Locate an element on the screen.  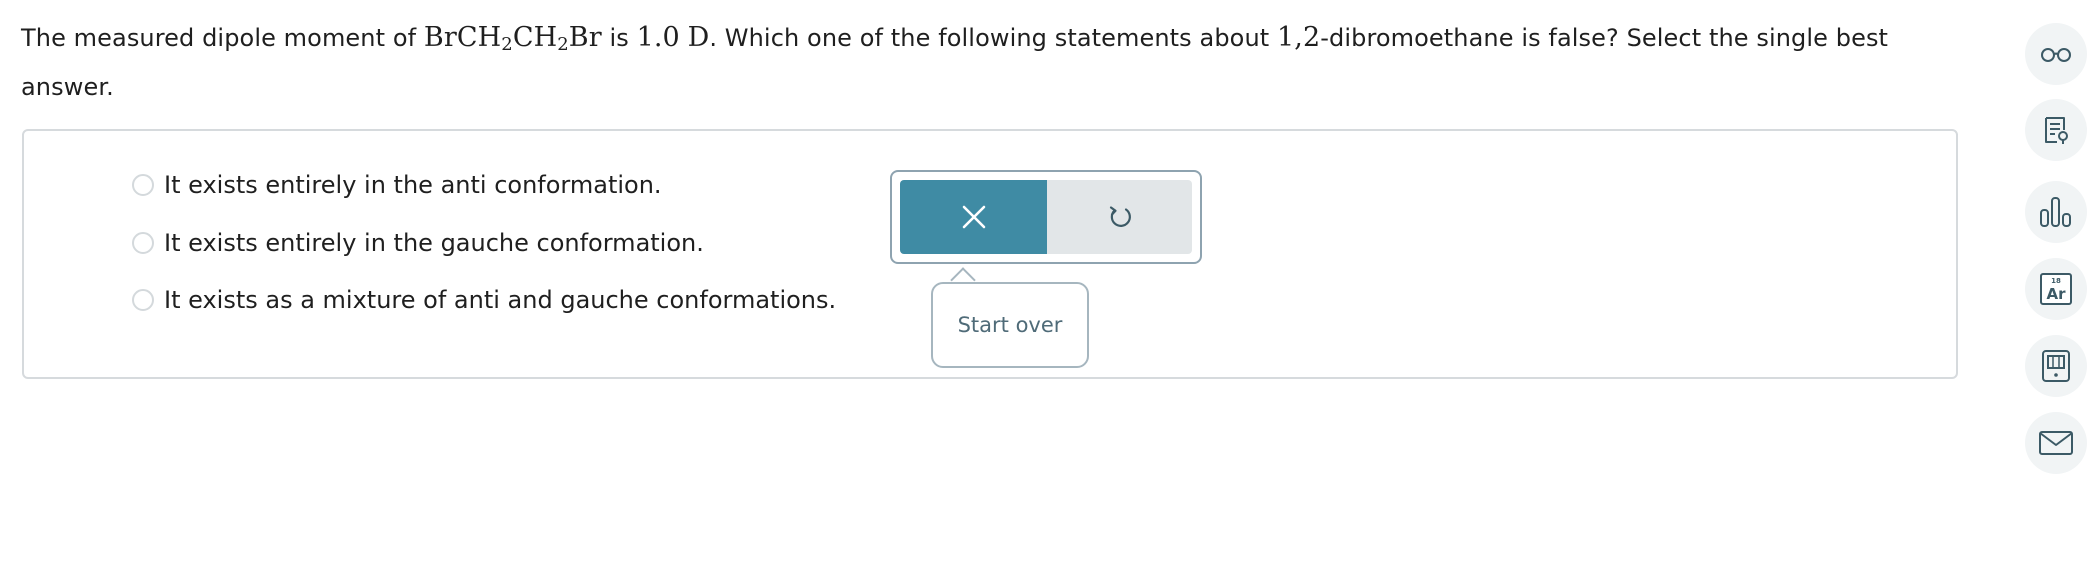
formula-part-b: CH is located at coordinates (535, 37).